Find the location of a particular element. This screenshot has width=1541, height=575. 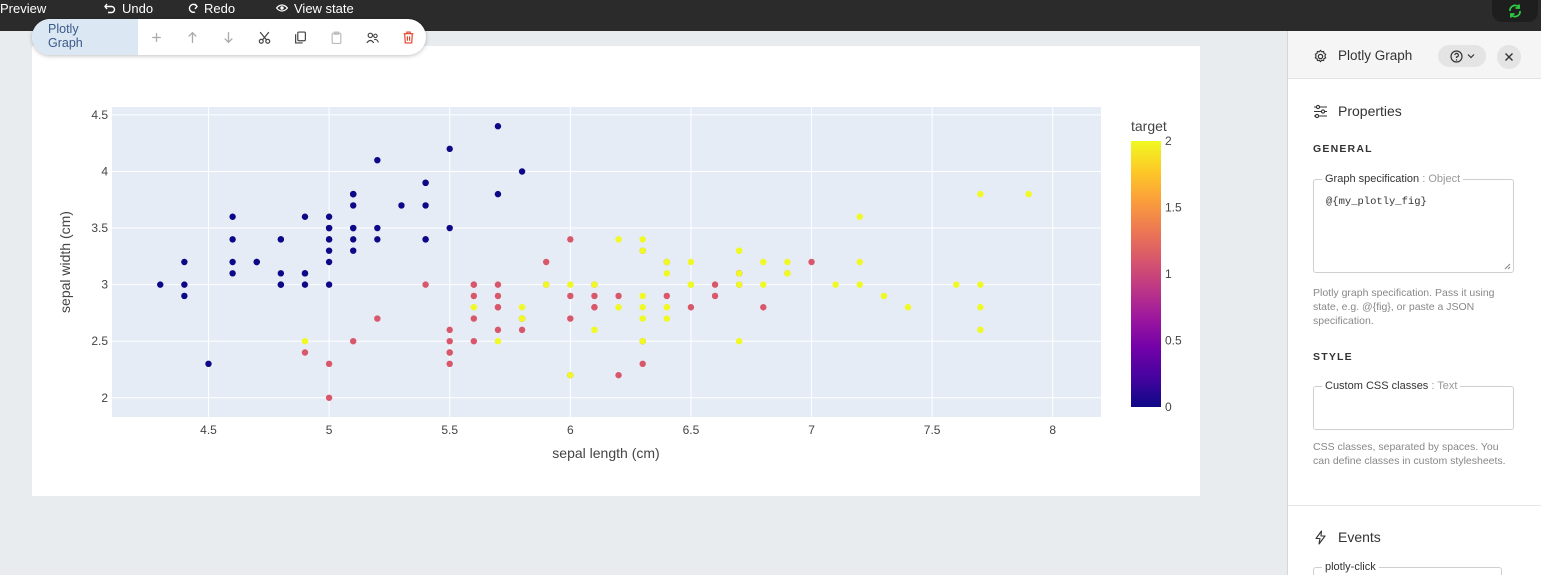

plotly-click-field: plotly-click is located at coordinates (1407, 568).